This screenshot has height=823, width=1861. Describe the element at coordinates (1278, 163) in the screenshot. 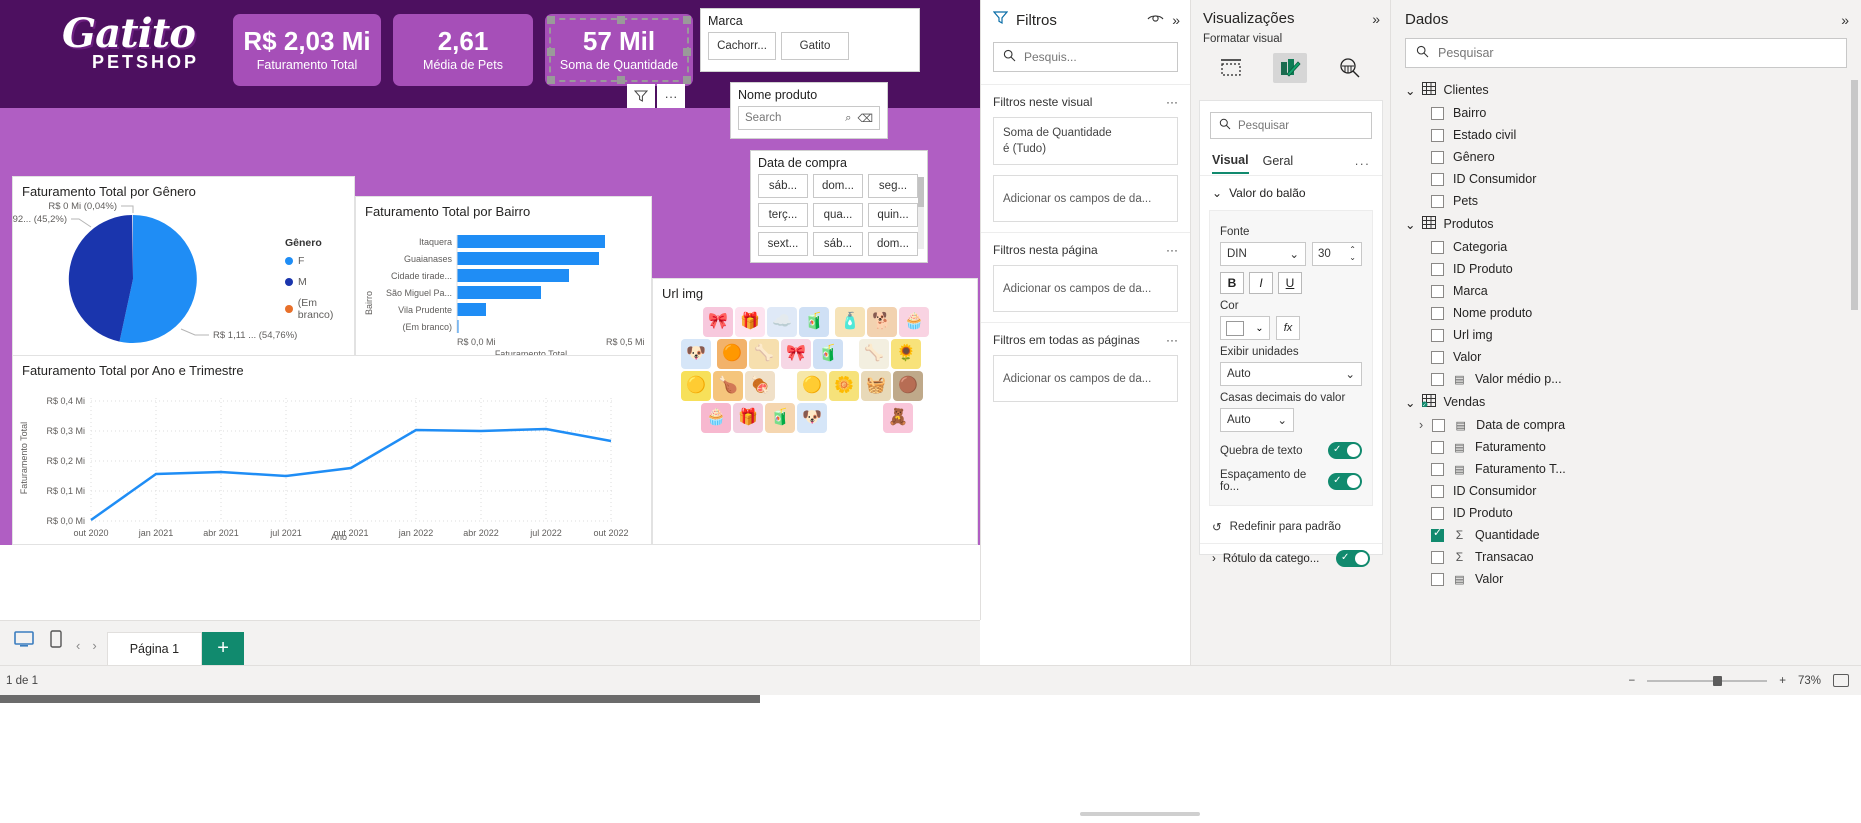

I see `tab-geral: Geral` at that location.